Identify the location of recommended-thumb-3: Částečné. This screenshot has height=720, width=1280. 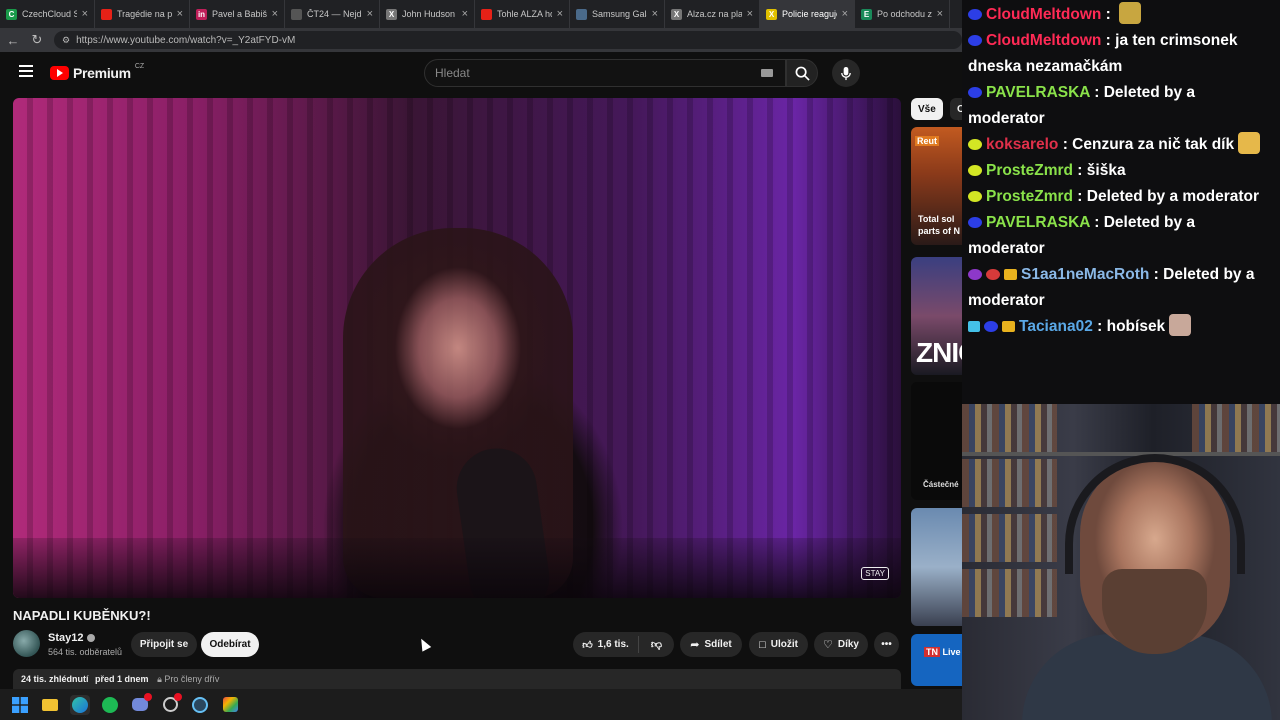
(936, 441).